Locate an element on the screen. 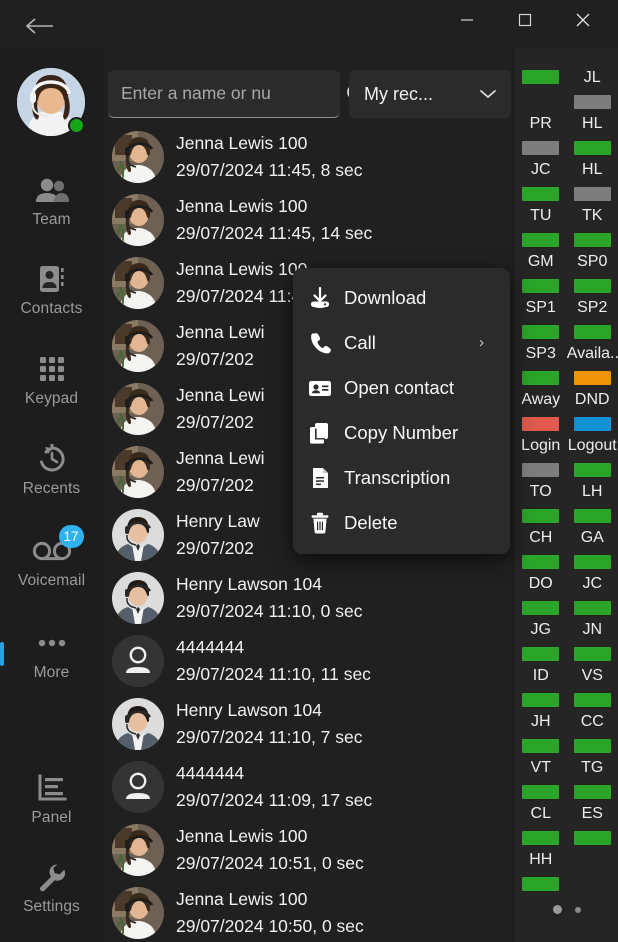 The image size is (618, 942). blf-cell: DND is located at coordinates (592, 415).